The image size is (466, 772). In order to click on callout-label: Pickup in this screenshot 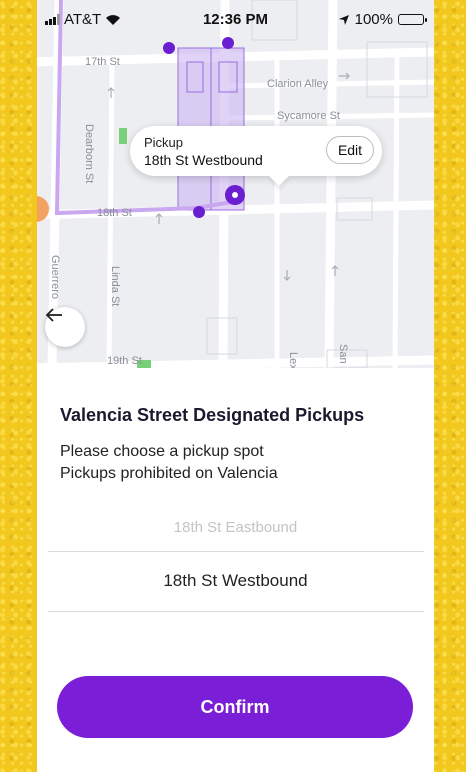, I will do `click(164, 142)`.